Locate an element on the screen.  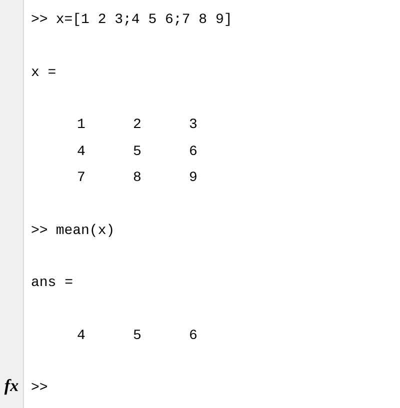
matrix-value: 7 is located at coordinates (81, 178).